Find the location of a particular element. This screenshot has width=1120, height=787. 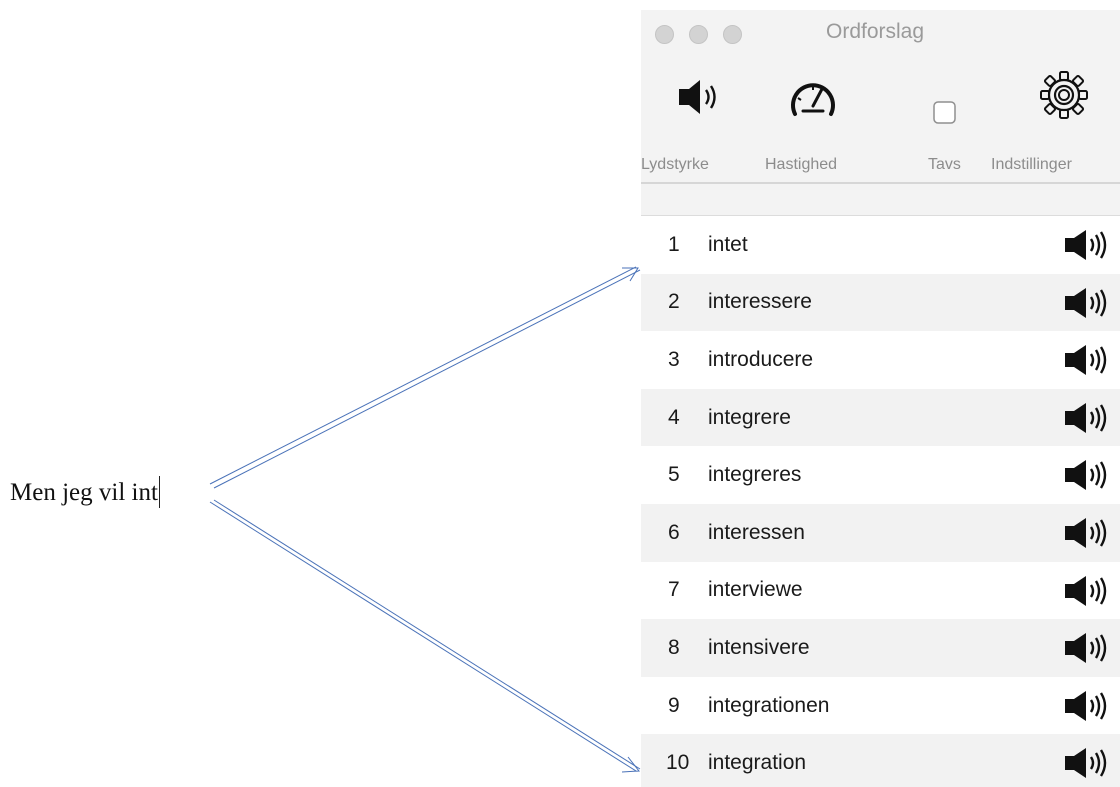

suggestion-number: 1 is located at coordinates (674, 244).